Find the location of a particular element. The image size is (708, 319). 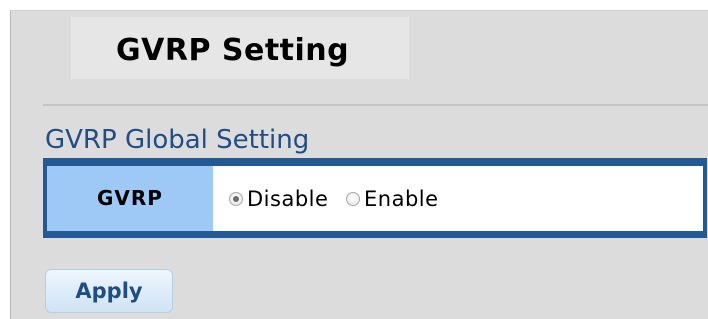

disable-option: Disable is located at coordinates (278, 198).